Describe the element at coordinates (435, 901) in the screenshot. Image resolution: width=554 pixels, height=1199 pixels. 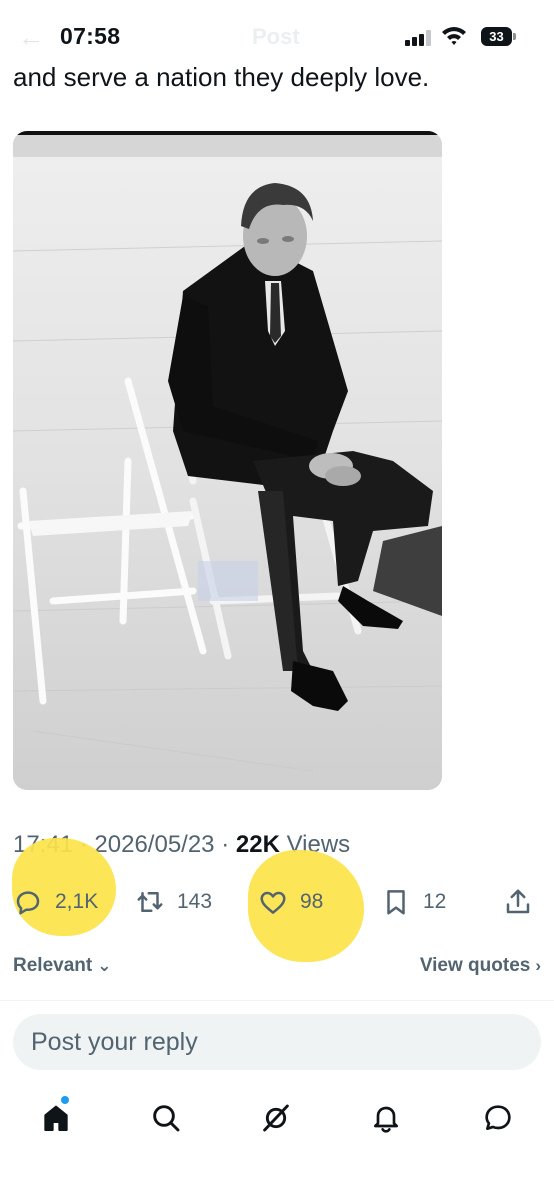
I see `bookmark-count: 12` at that location.